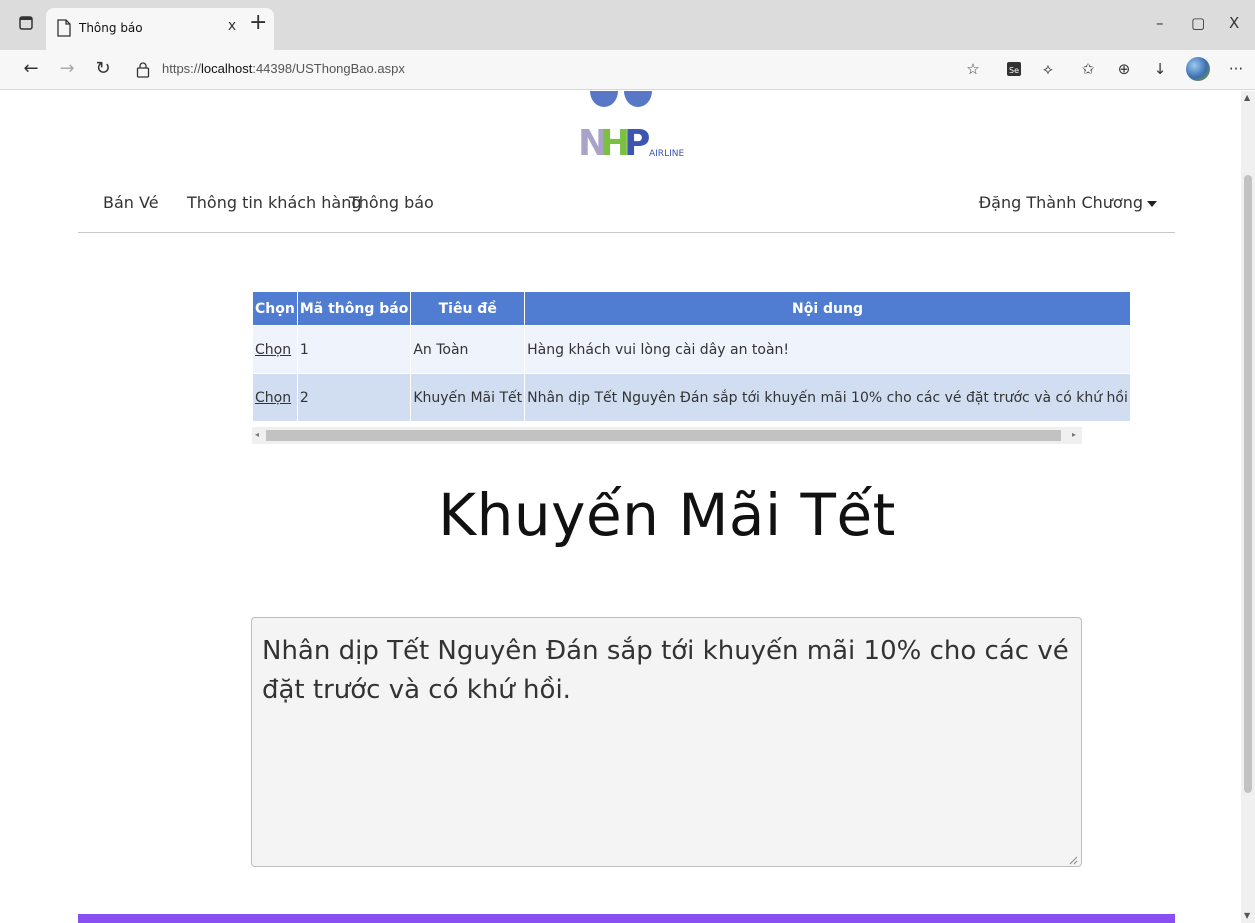  Describe the element at coordinates (257, 434) in the screenshot. I see `scroll-left-icon: ◂` at that location.